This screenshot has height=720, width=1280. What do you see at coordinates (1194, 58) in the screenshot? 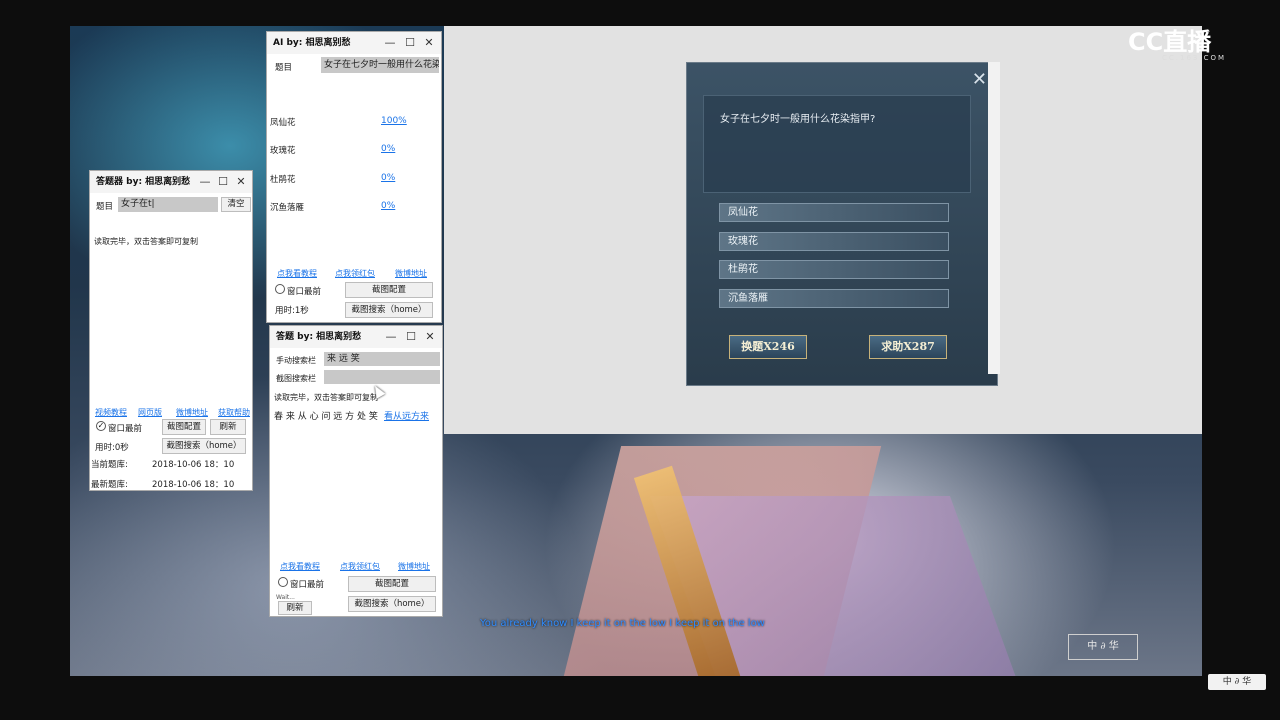
I see `logo-subtext: CC.163.COM` at bounding box center [1194, 58].